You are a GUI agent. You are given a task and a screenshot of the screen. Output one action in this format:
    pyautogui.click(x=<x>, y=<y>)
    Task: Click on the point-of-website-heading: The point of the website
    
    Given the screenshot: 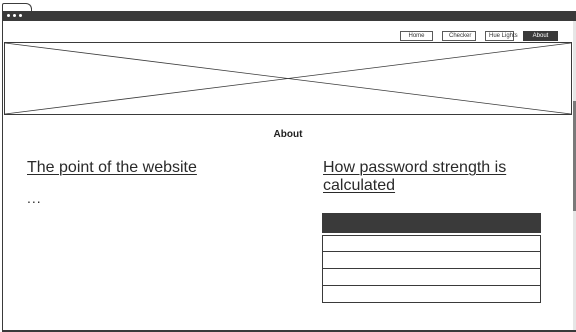 What is the action you would take?
    pyautogui.click(x=152, y=168)
    